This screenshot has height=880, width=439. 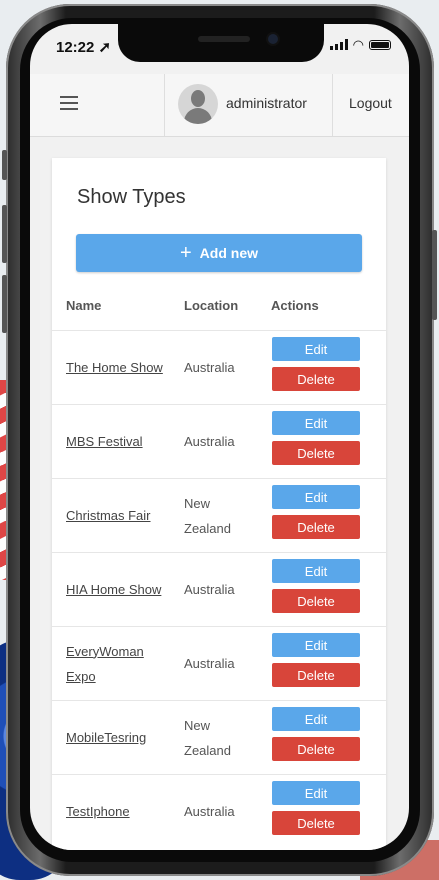 I want to click on column-header-name: Name, so click(x=84, y=305).